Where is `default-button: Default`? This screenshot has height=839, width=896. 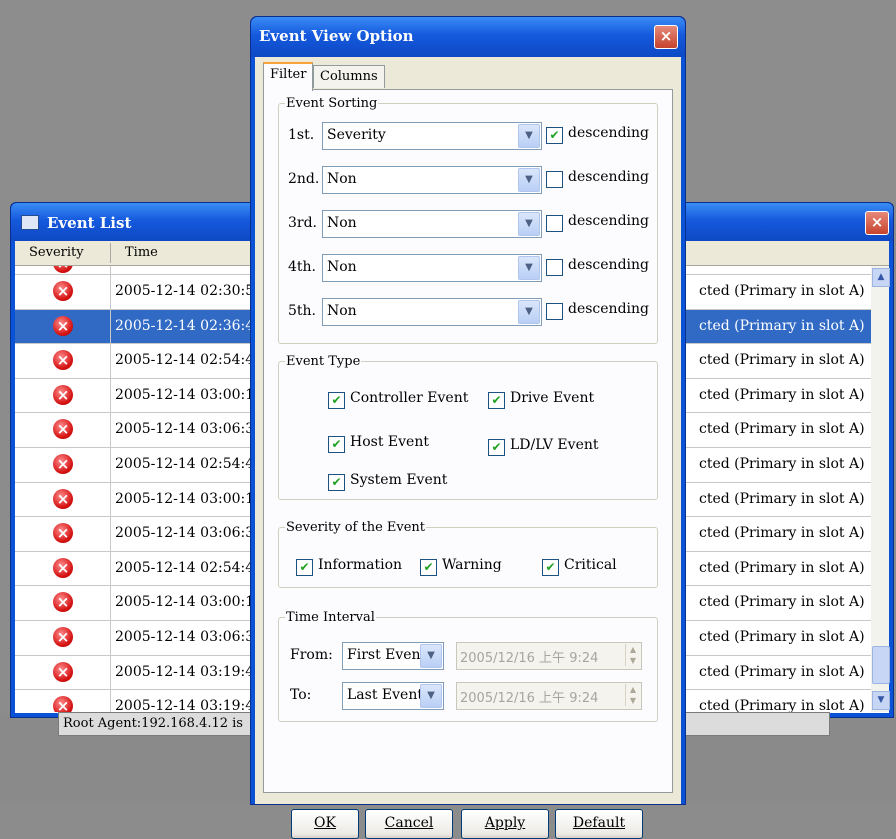 default-button: Default is located at coordinates (599, 824).